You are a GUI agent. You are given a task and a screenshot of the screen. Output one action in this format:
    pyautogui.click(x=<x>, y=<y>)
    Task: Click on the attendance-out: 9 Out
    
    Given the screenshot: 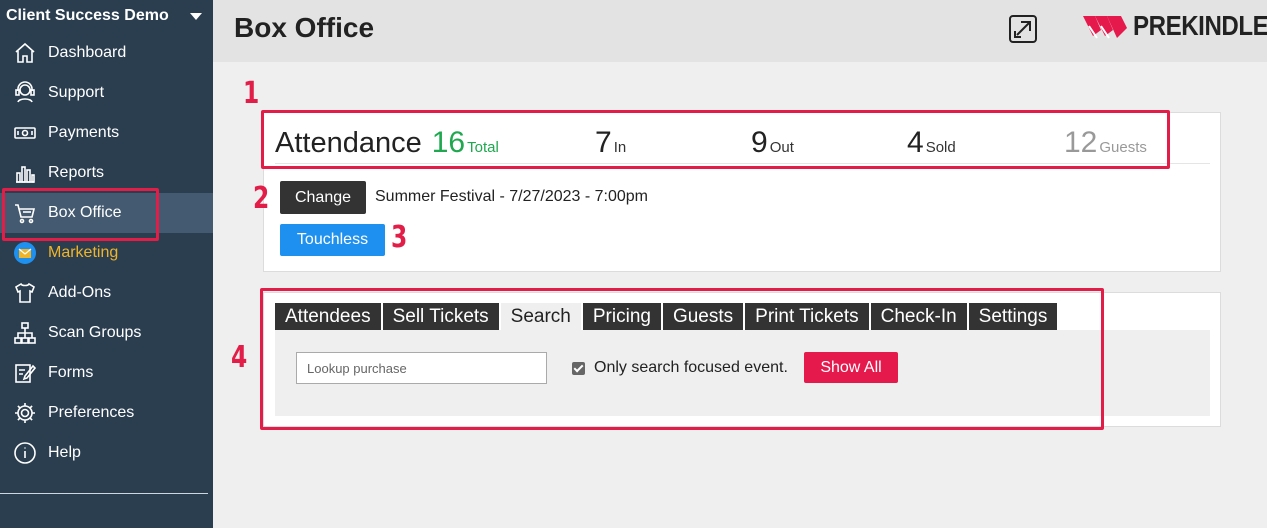 What is the action you would take?
    pyautogui.click(x=772, y=145)
    